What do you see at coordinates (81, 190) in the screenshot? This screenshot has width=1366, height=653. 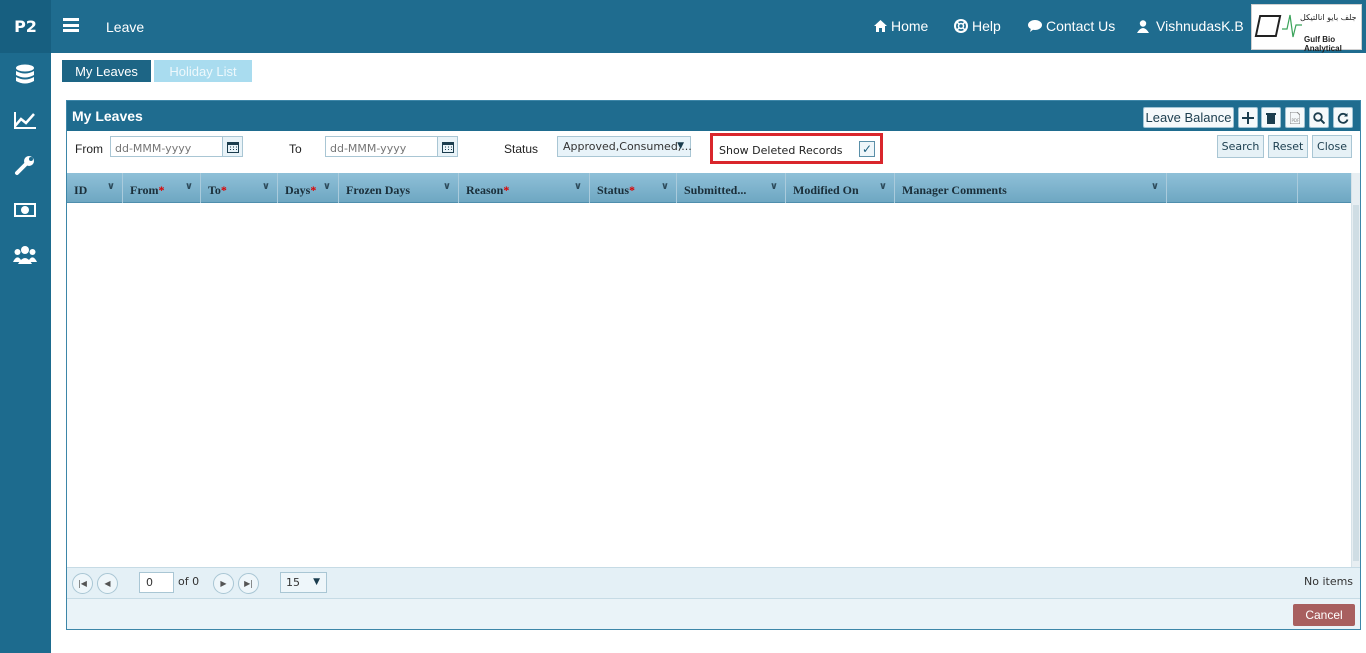 I see `column-label: ID` at bounding box center [81, 190].